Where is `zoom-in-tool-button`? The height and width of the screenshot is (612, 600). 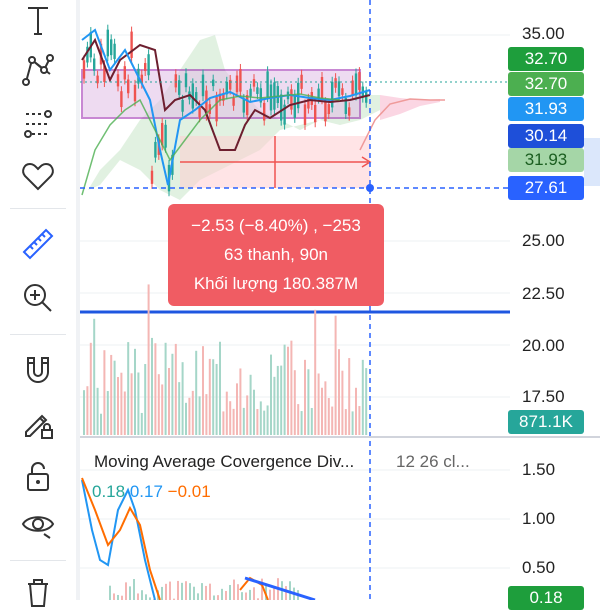
zoom-in-tool-button is located at coordinates (38, 298).